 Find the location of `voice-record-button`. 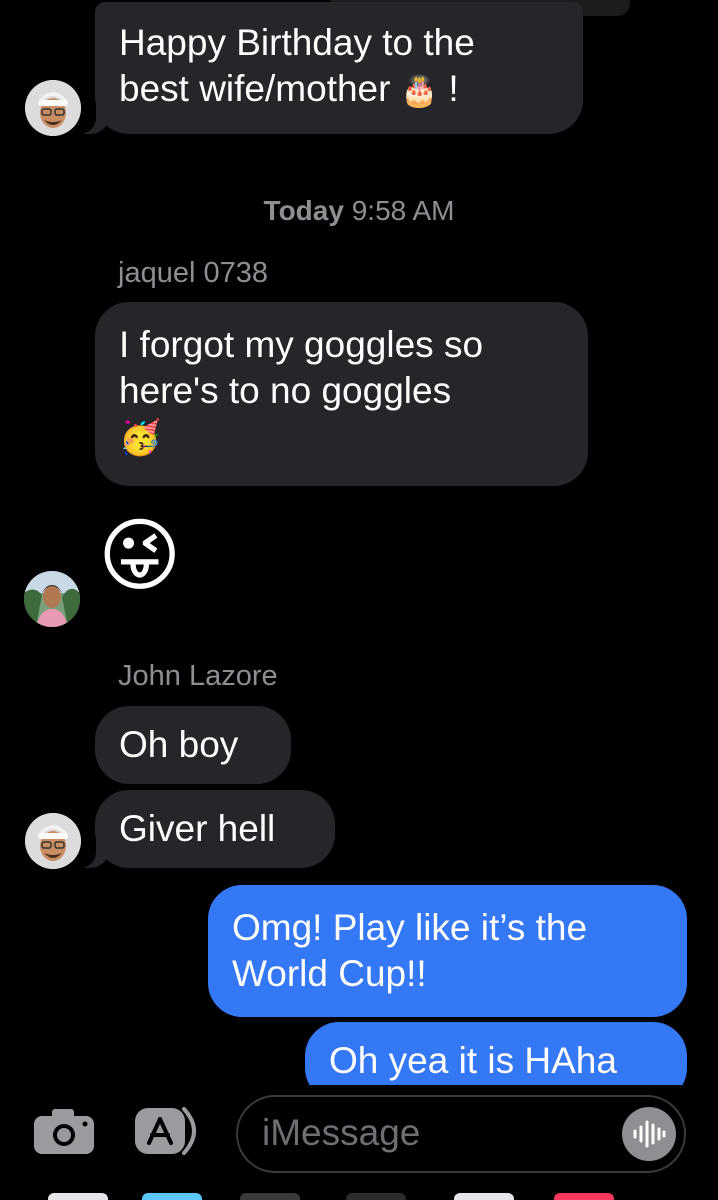

voice-record-button is located at coordinates (649, 1134).